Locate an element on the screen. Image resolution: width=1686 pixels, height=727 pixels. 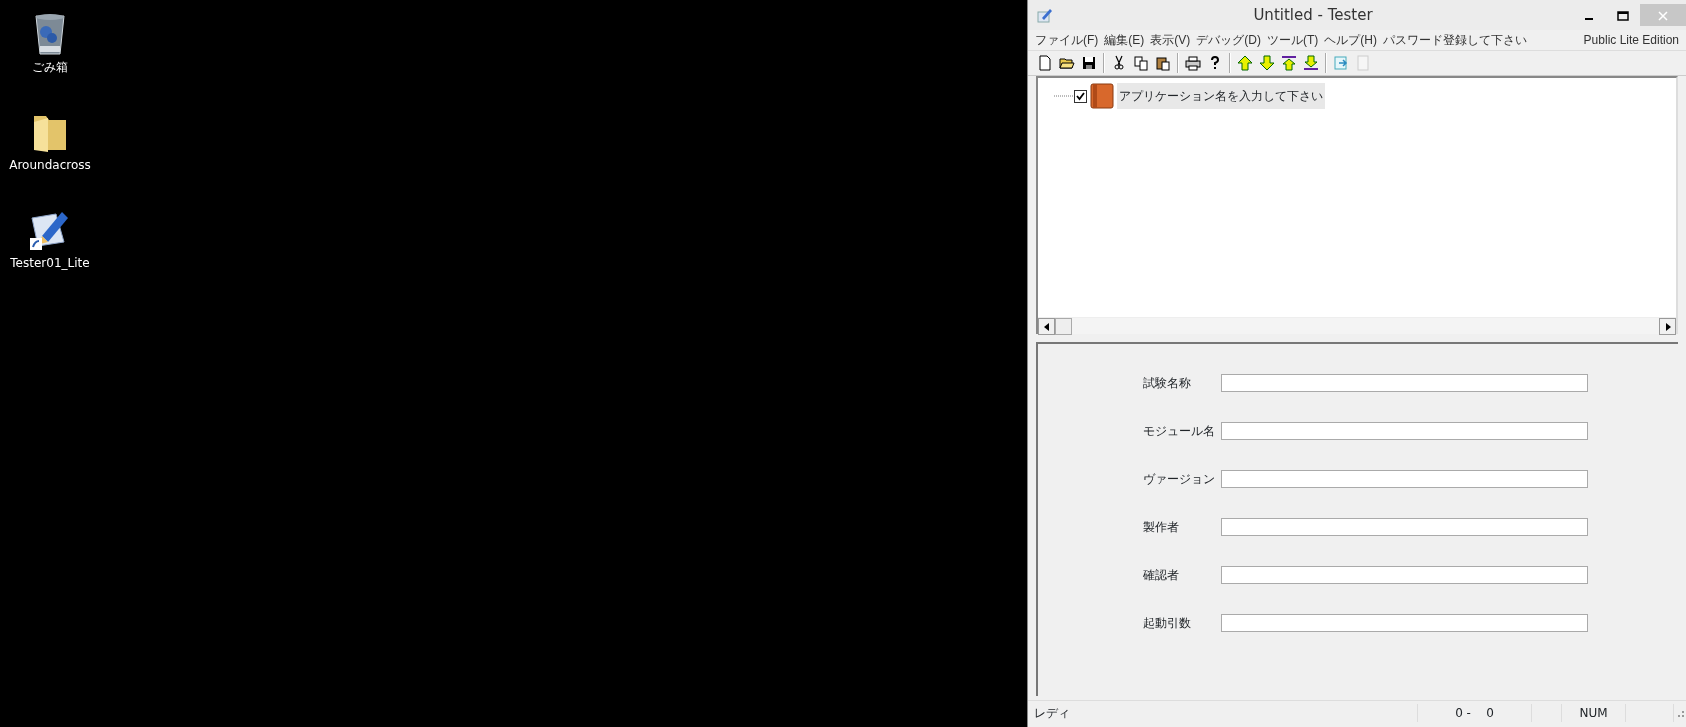
scroll-right-icon is located at coordinates (1667, 326).